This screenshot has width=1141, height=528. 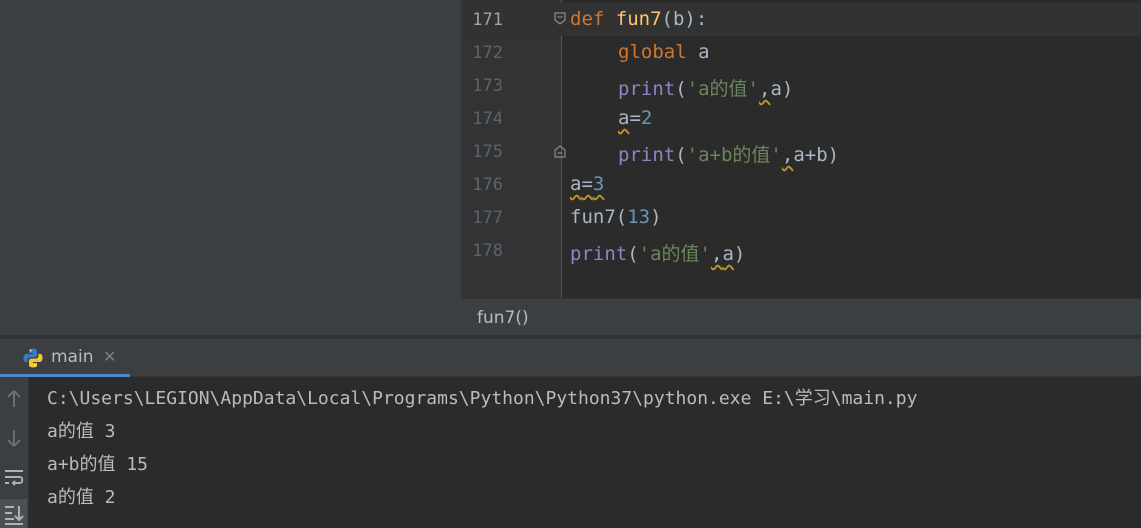 I want to click on soft-wrap-icon, so click(x=14, y=477).